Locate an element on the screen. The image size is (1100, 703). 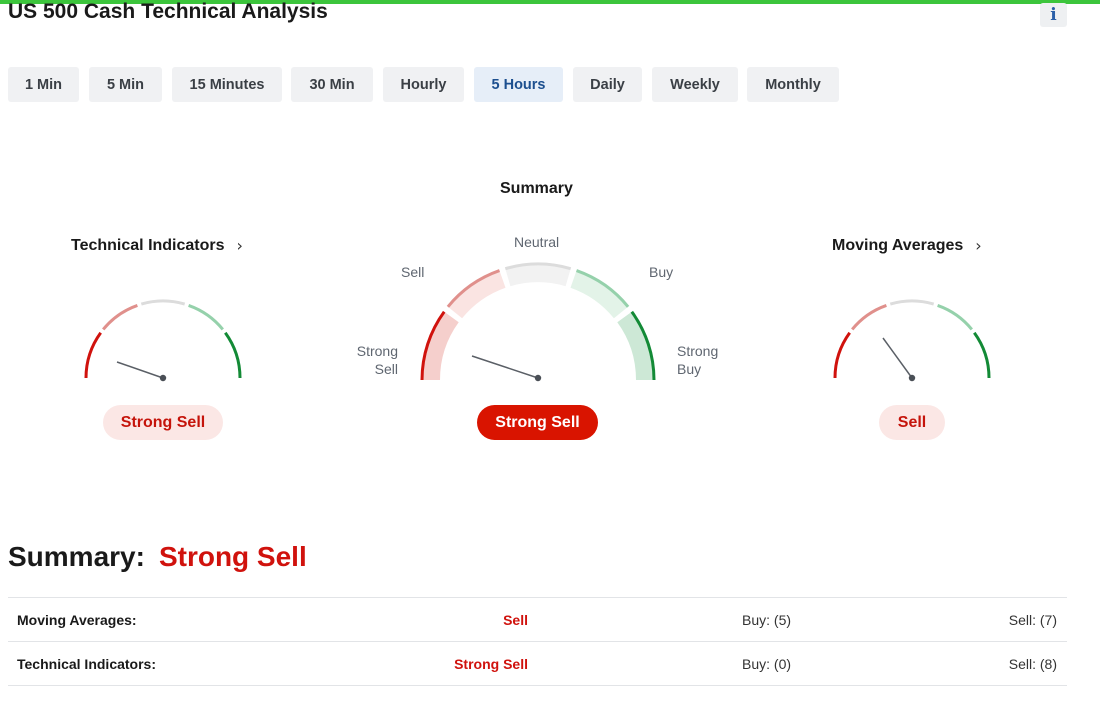
row-buy-count: Buy: (0) is located at coordinates (767, 664).